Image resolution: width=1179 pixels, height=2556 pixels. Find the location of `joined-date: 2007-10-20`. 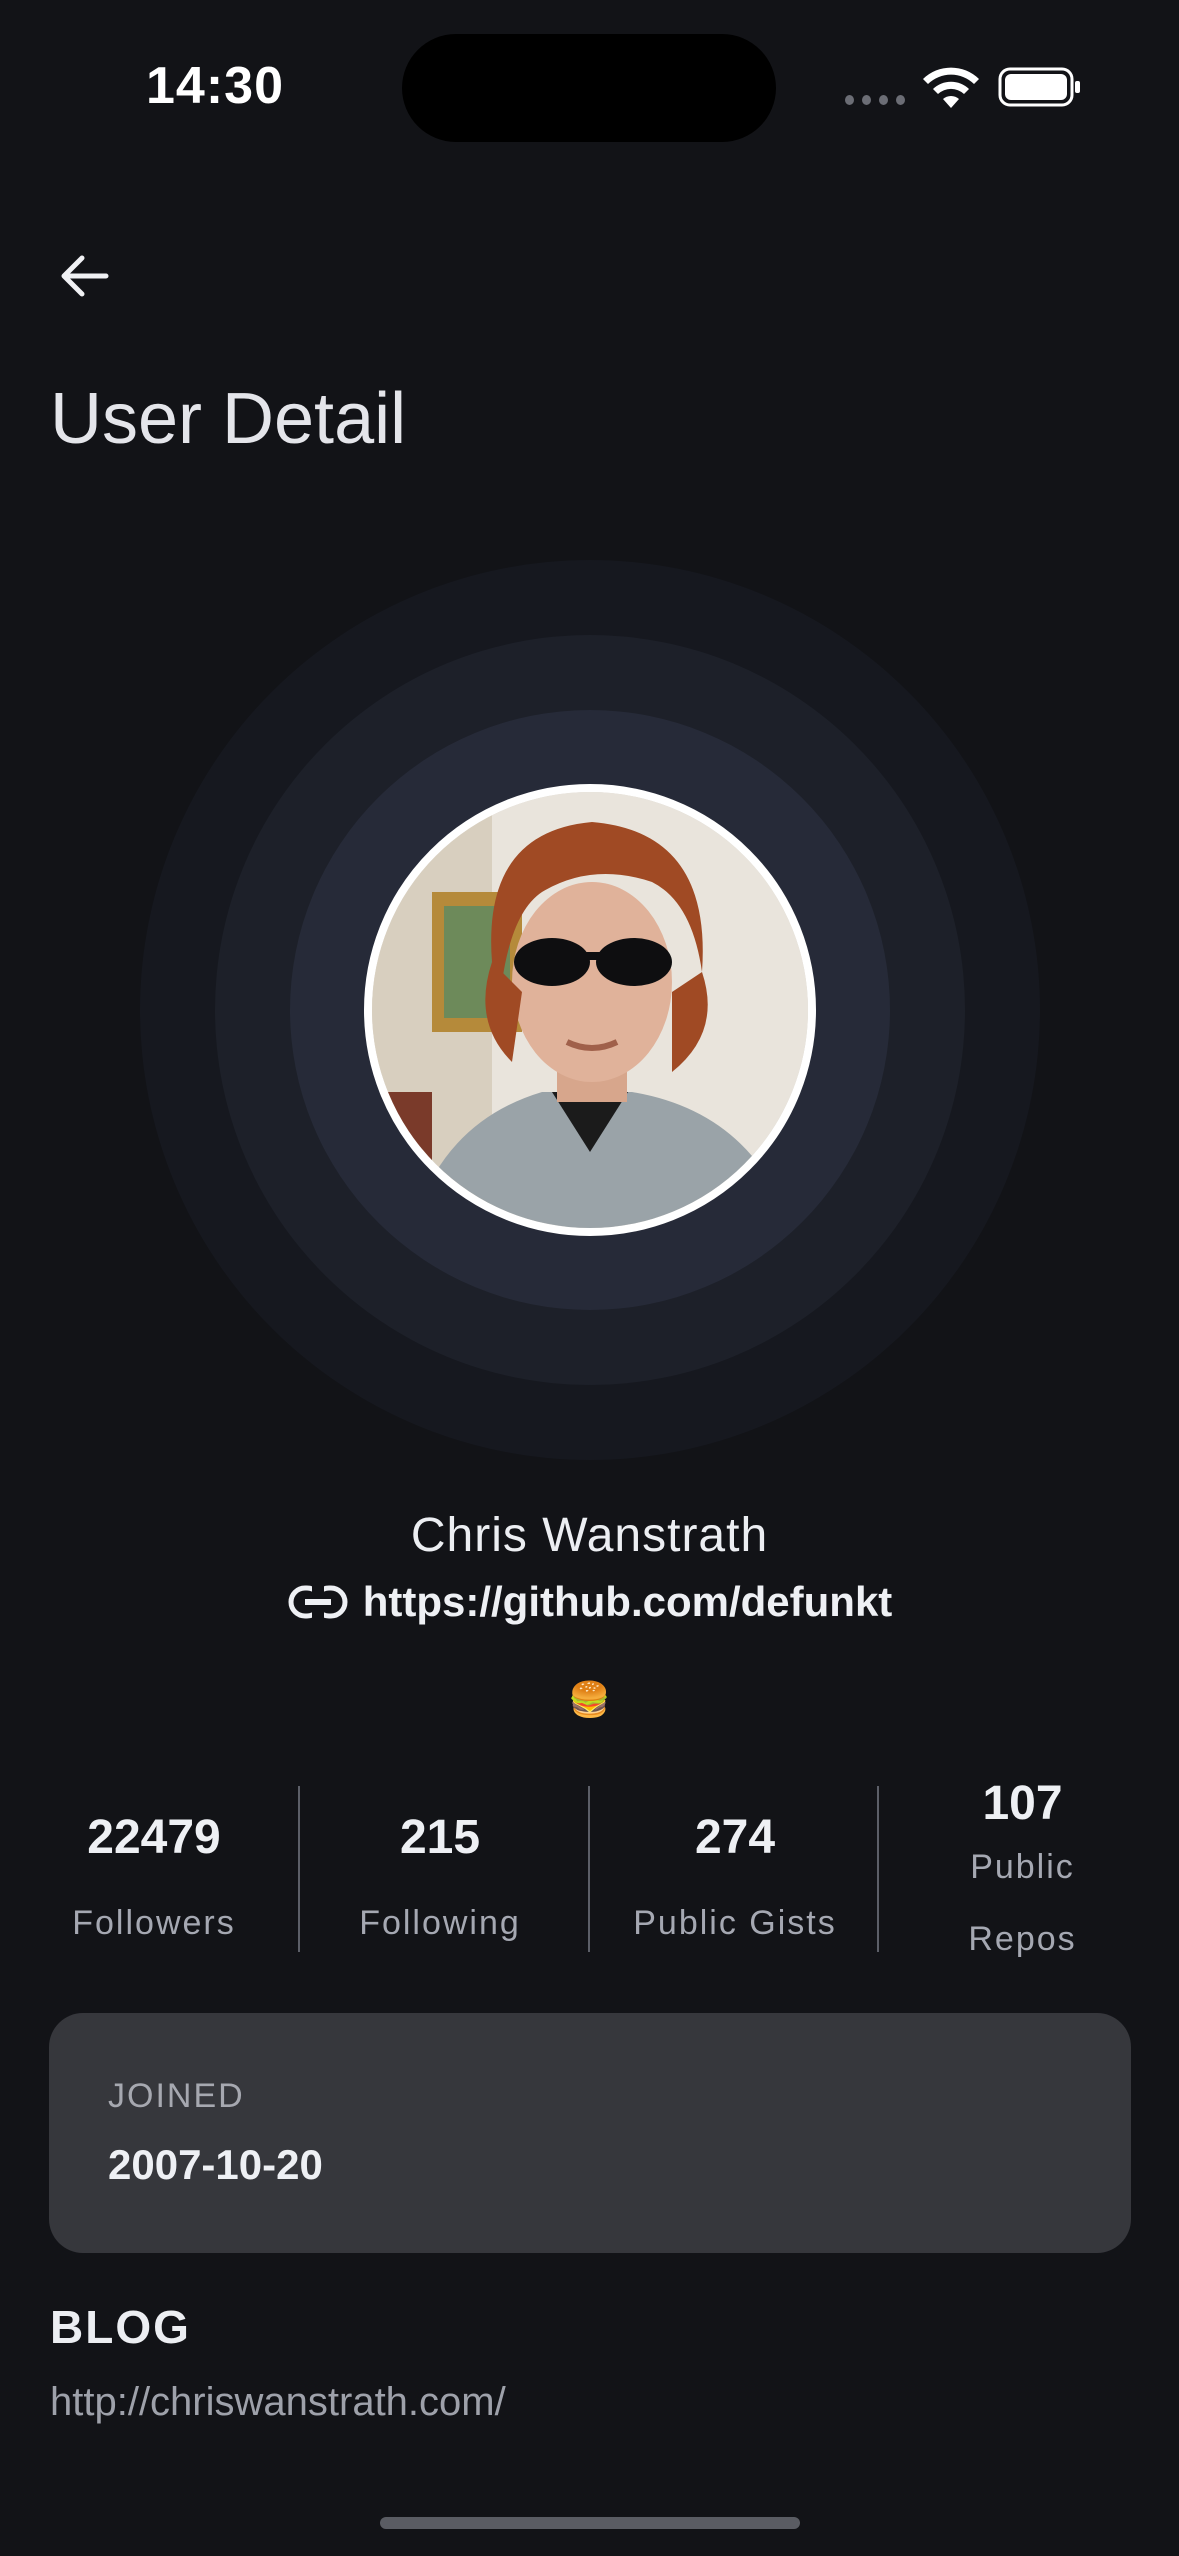

joined-date: 2007-10-20 is located at coordinates (215, 2164).